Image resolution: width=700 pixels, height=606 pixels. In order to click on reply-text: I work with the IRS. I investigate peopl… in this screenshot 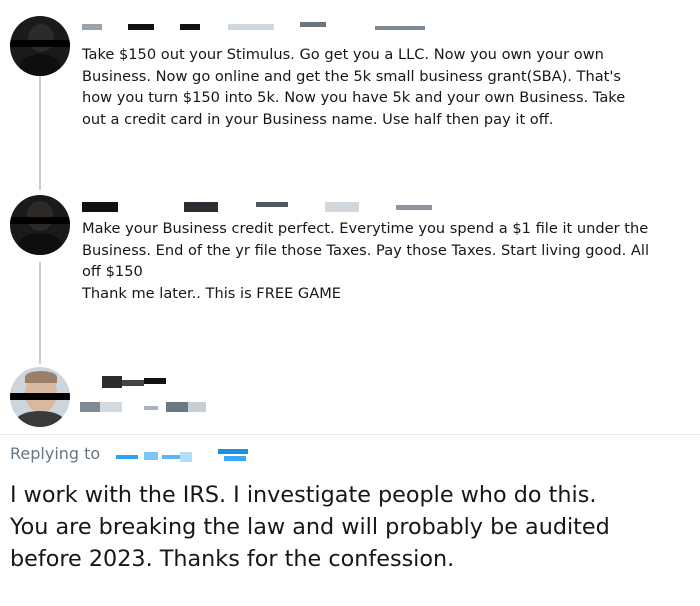, I will do `click(310, 527)`.